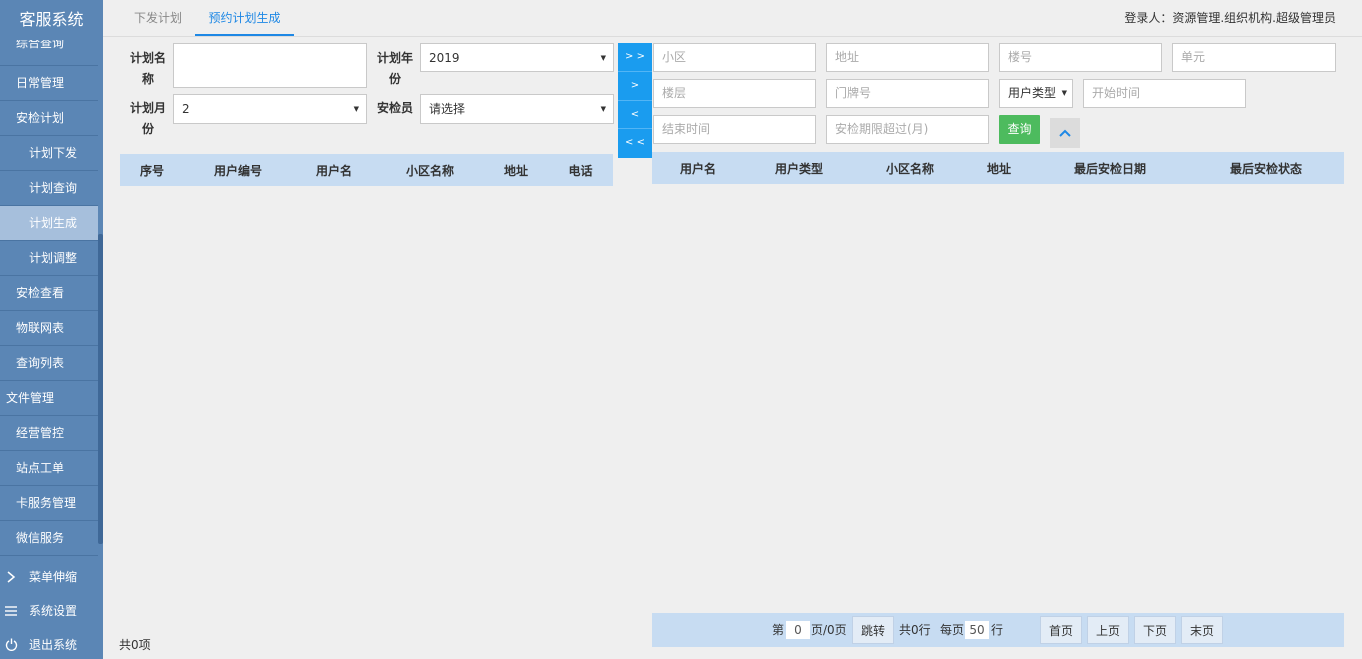  What do you see at coordinates (49, 293) in the screenshot?
I see `sidebar-item-inspection-view: 安检查看` at bounding box center [49, 293].